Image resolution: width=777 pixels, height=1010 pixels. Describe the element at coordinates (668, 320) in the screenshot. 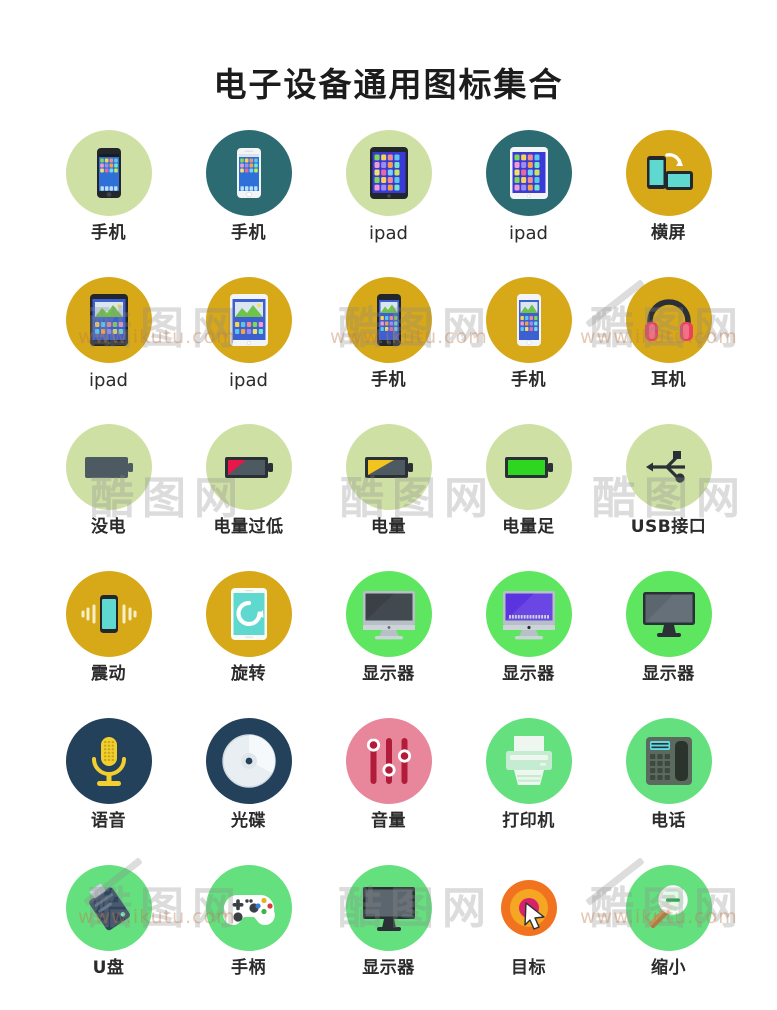

I see `headphones-icon` at that location.